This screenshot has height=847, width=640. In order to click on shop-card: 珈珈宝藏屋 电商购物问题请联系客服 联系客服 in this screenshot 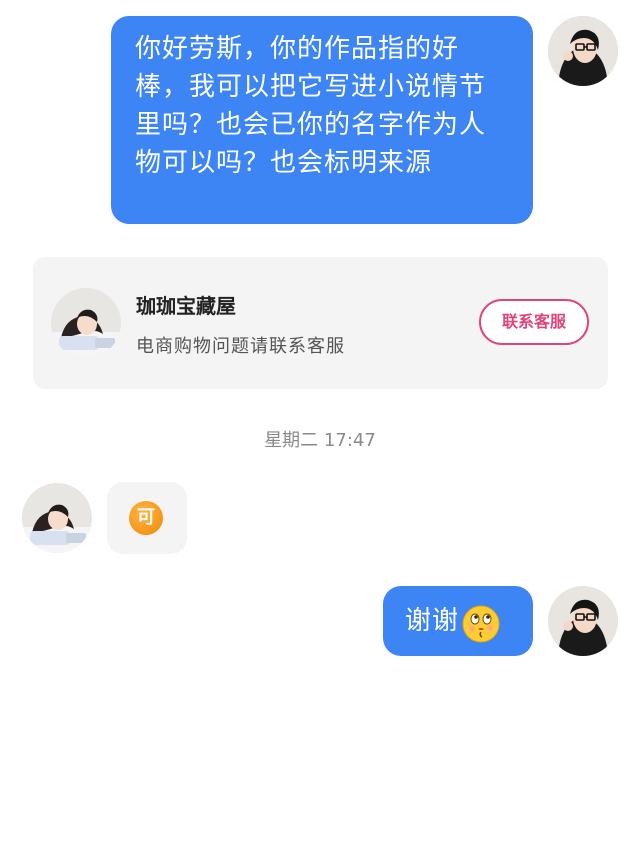, I will do `click(320, 323)`.